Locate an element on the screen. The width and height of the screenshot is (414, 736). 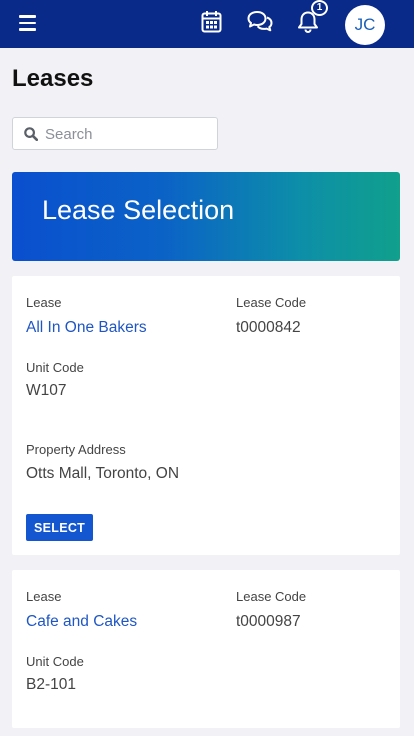
search-box is located at coordinates (115, 133).